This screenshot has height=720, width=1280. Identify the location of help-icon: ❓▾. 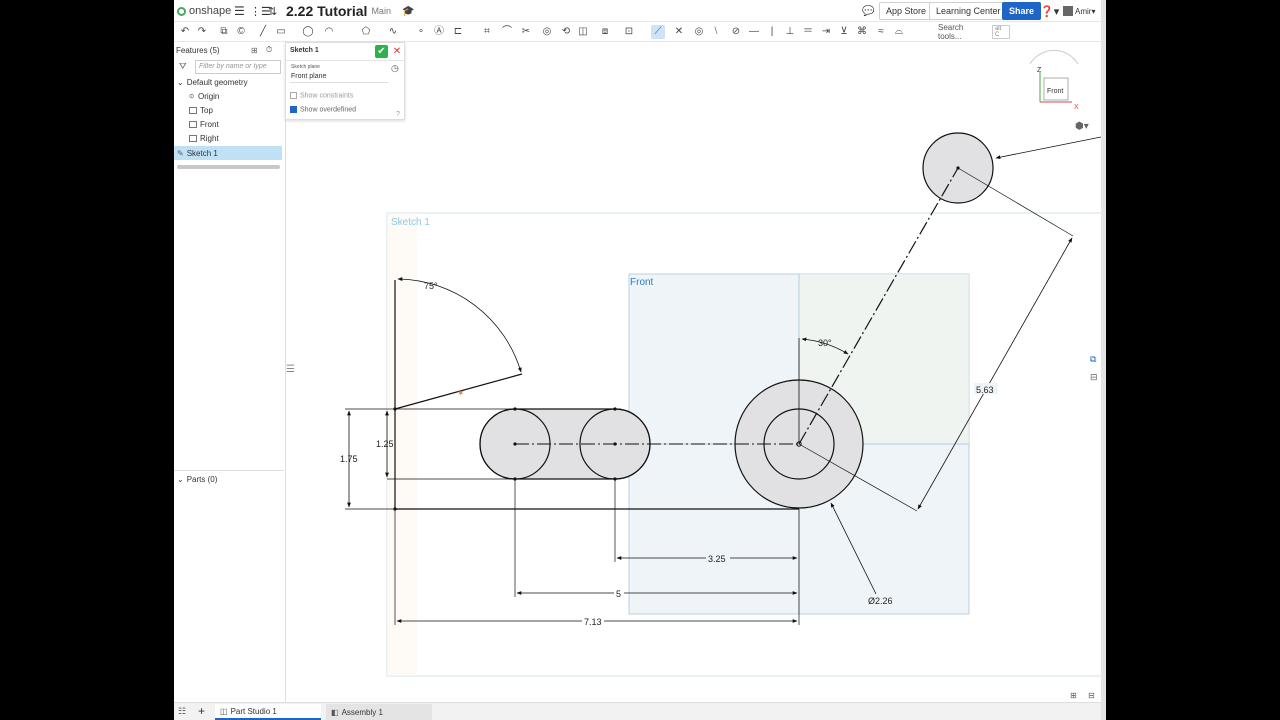
(1049, 11).